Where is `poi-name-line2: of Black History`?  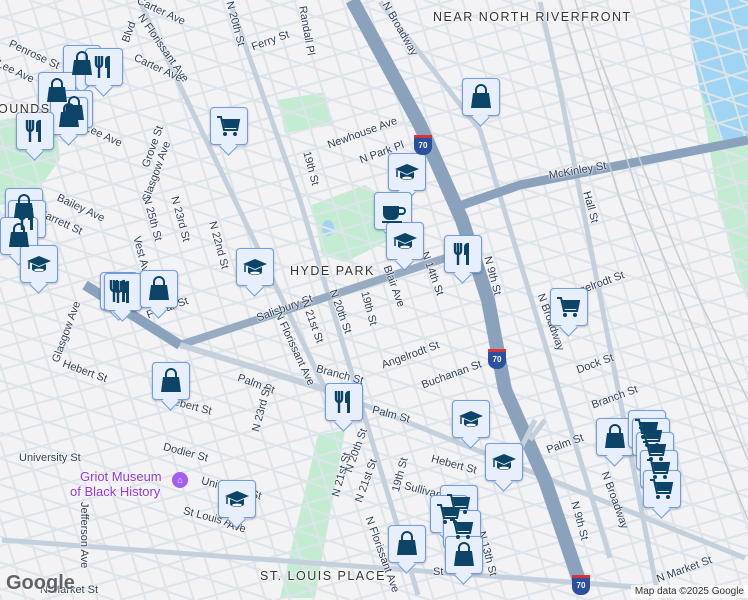
poi-name-line2: of Black History is located at coordinates (115, 491).